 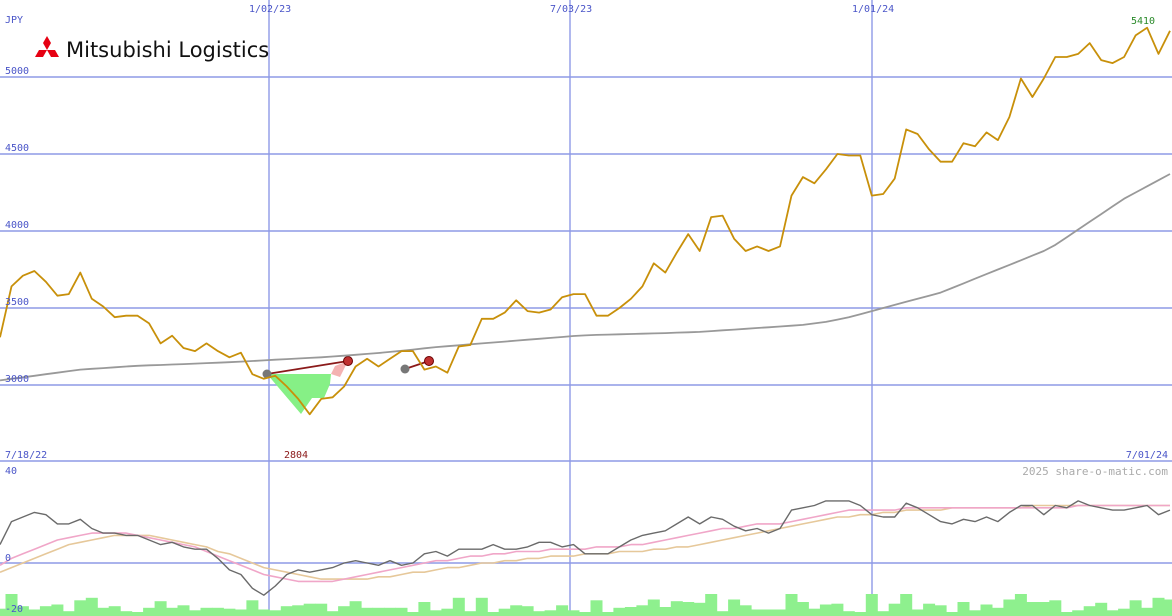 I want to click on company-logo: Mitsubishi Logistics, so click(x=152, y=49).